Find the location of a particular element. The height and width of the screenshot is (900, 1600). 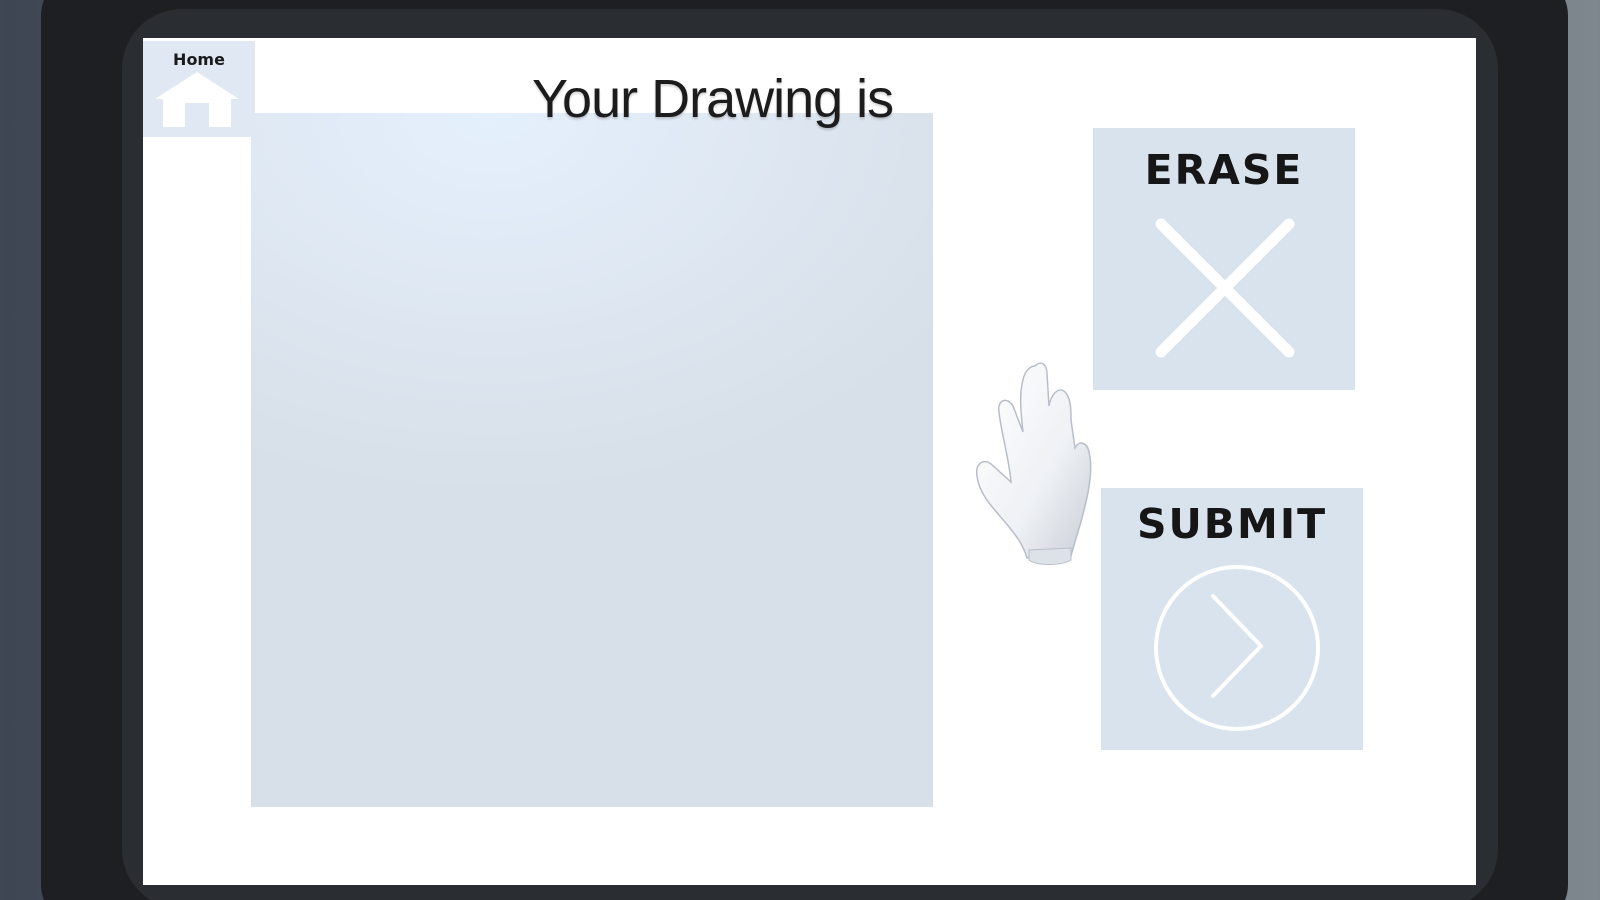

submit-button: SUBMIT is located at coordinates (1232, 619).